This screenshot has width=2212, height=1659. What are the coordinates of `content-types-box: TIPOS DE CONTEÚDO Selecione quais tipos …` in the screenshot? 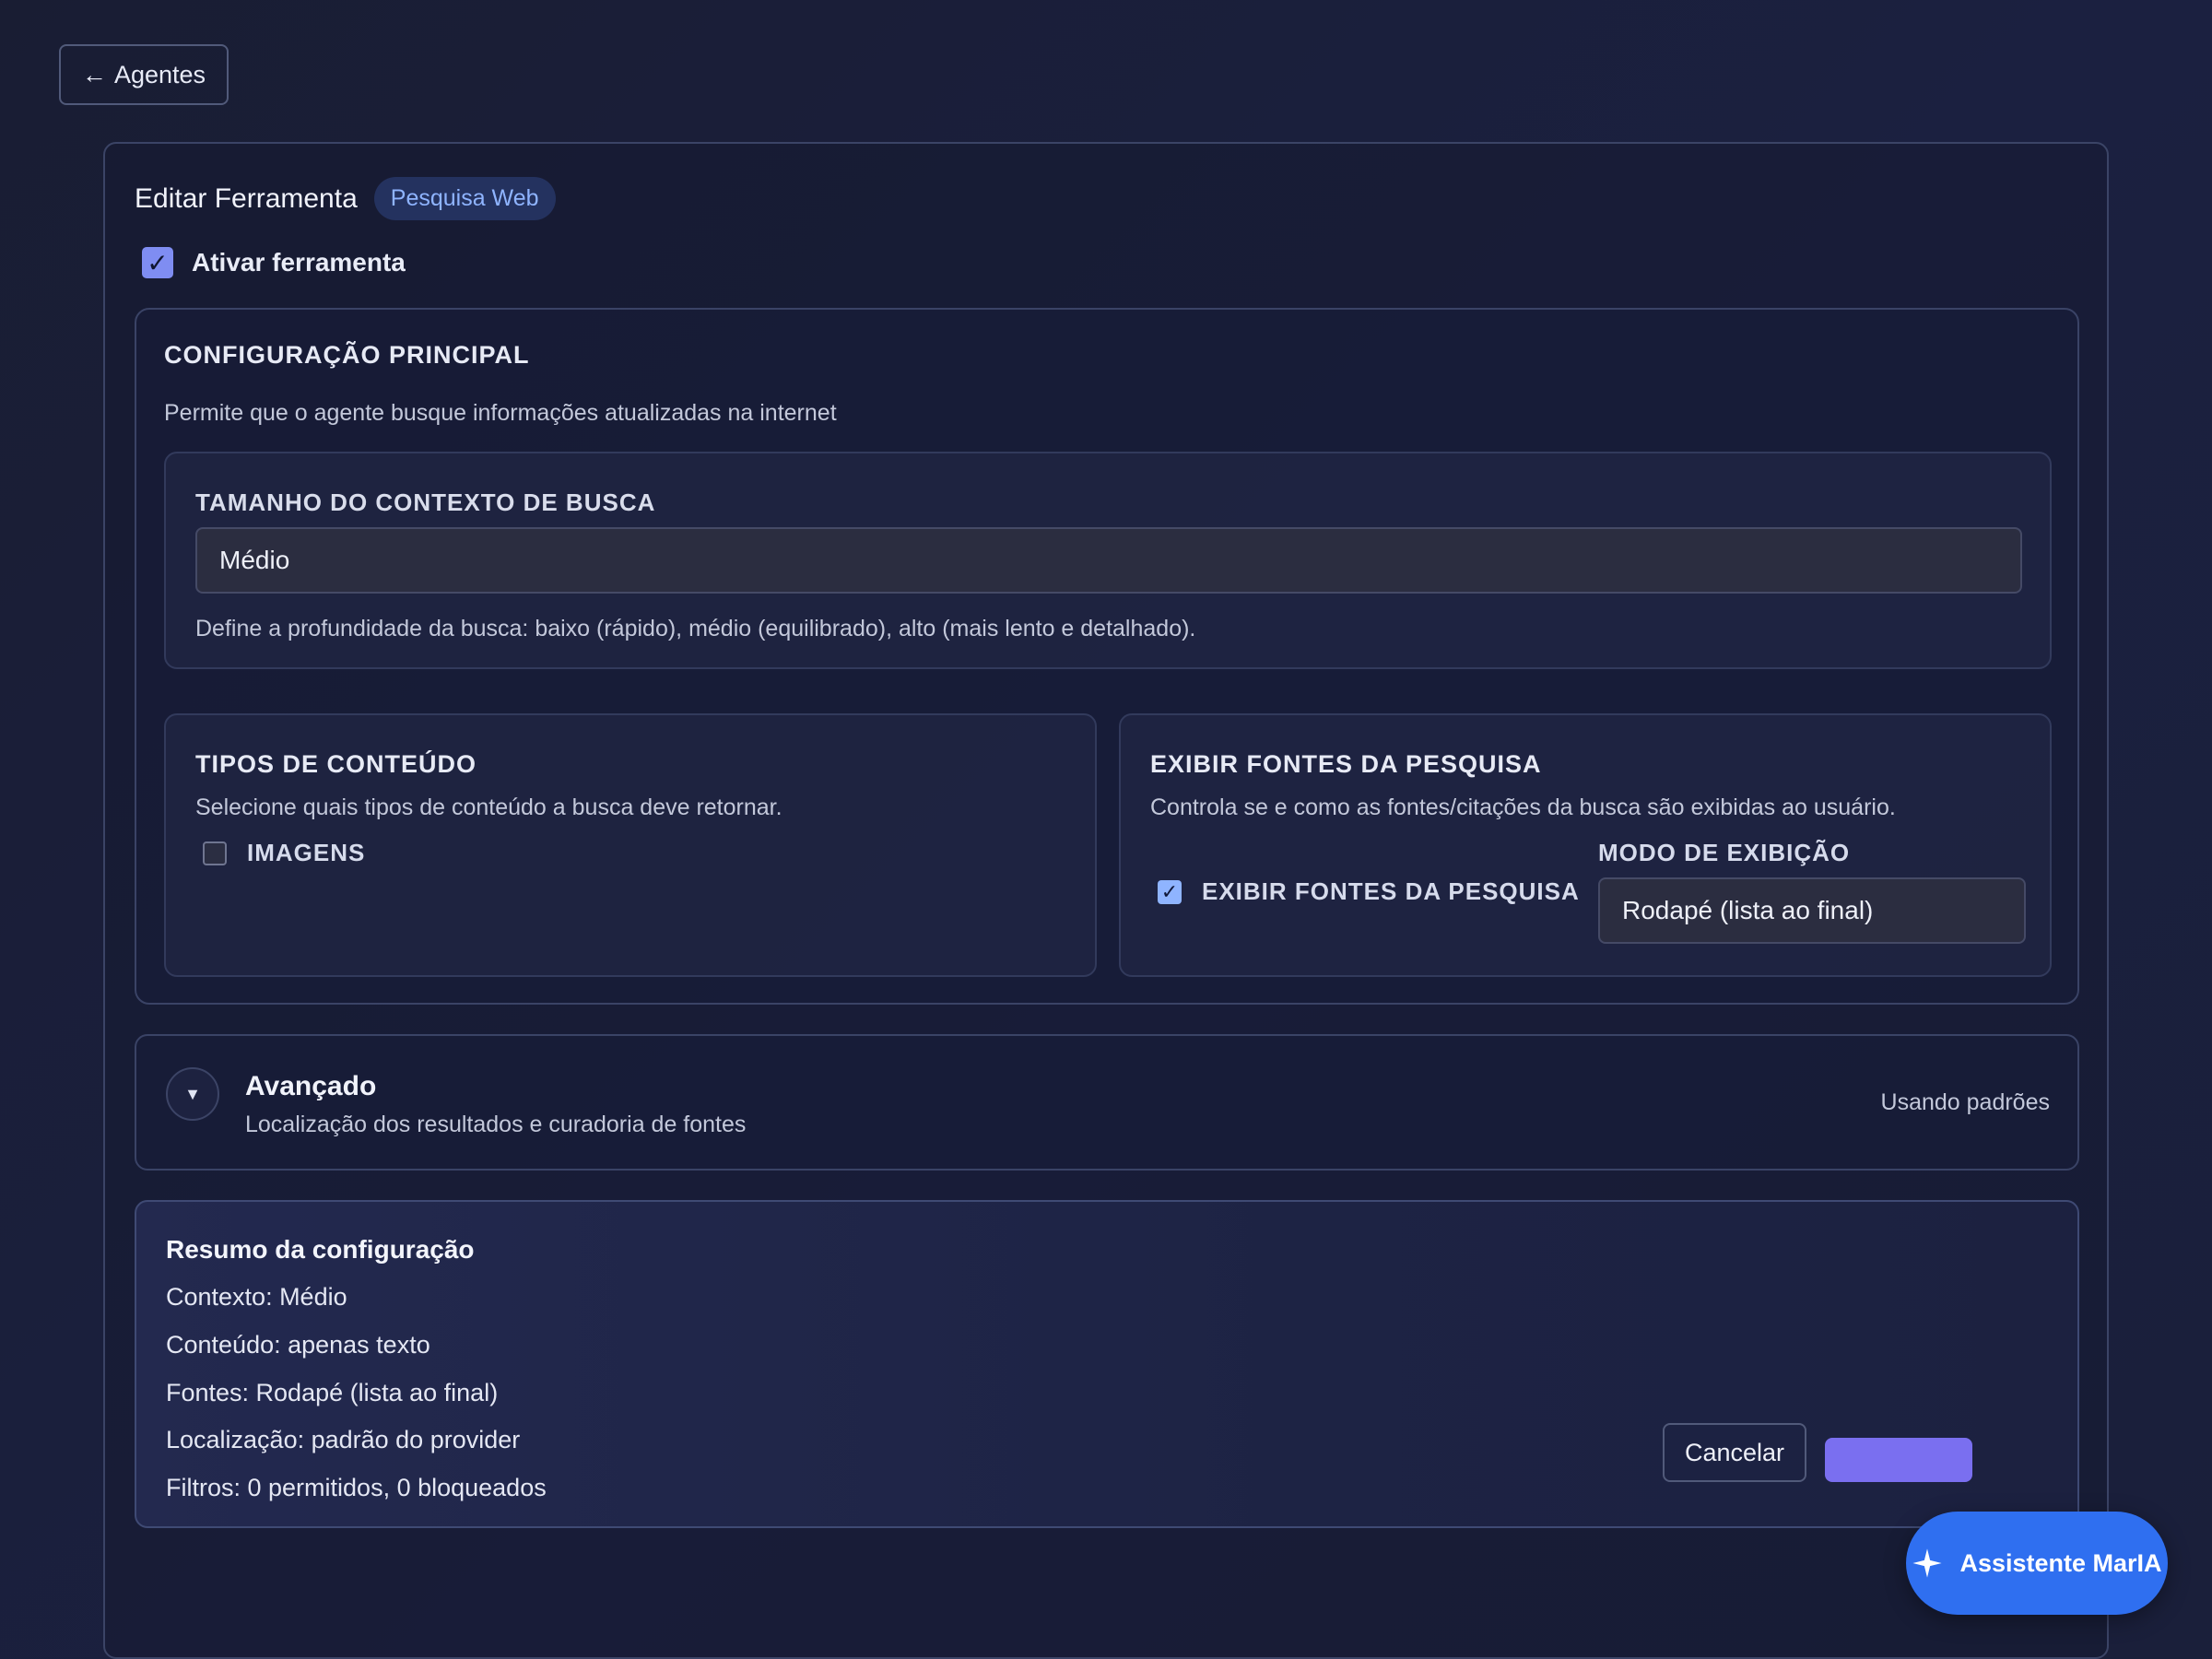 It's located at (630, 845).